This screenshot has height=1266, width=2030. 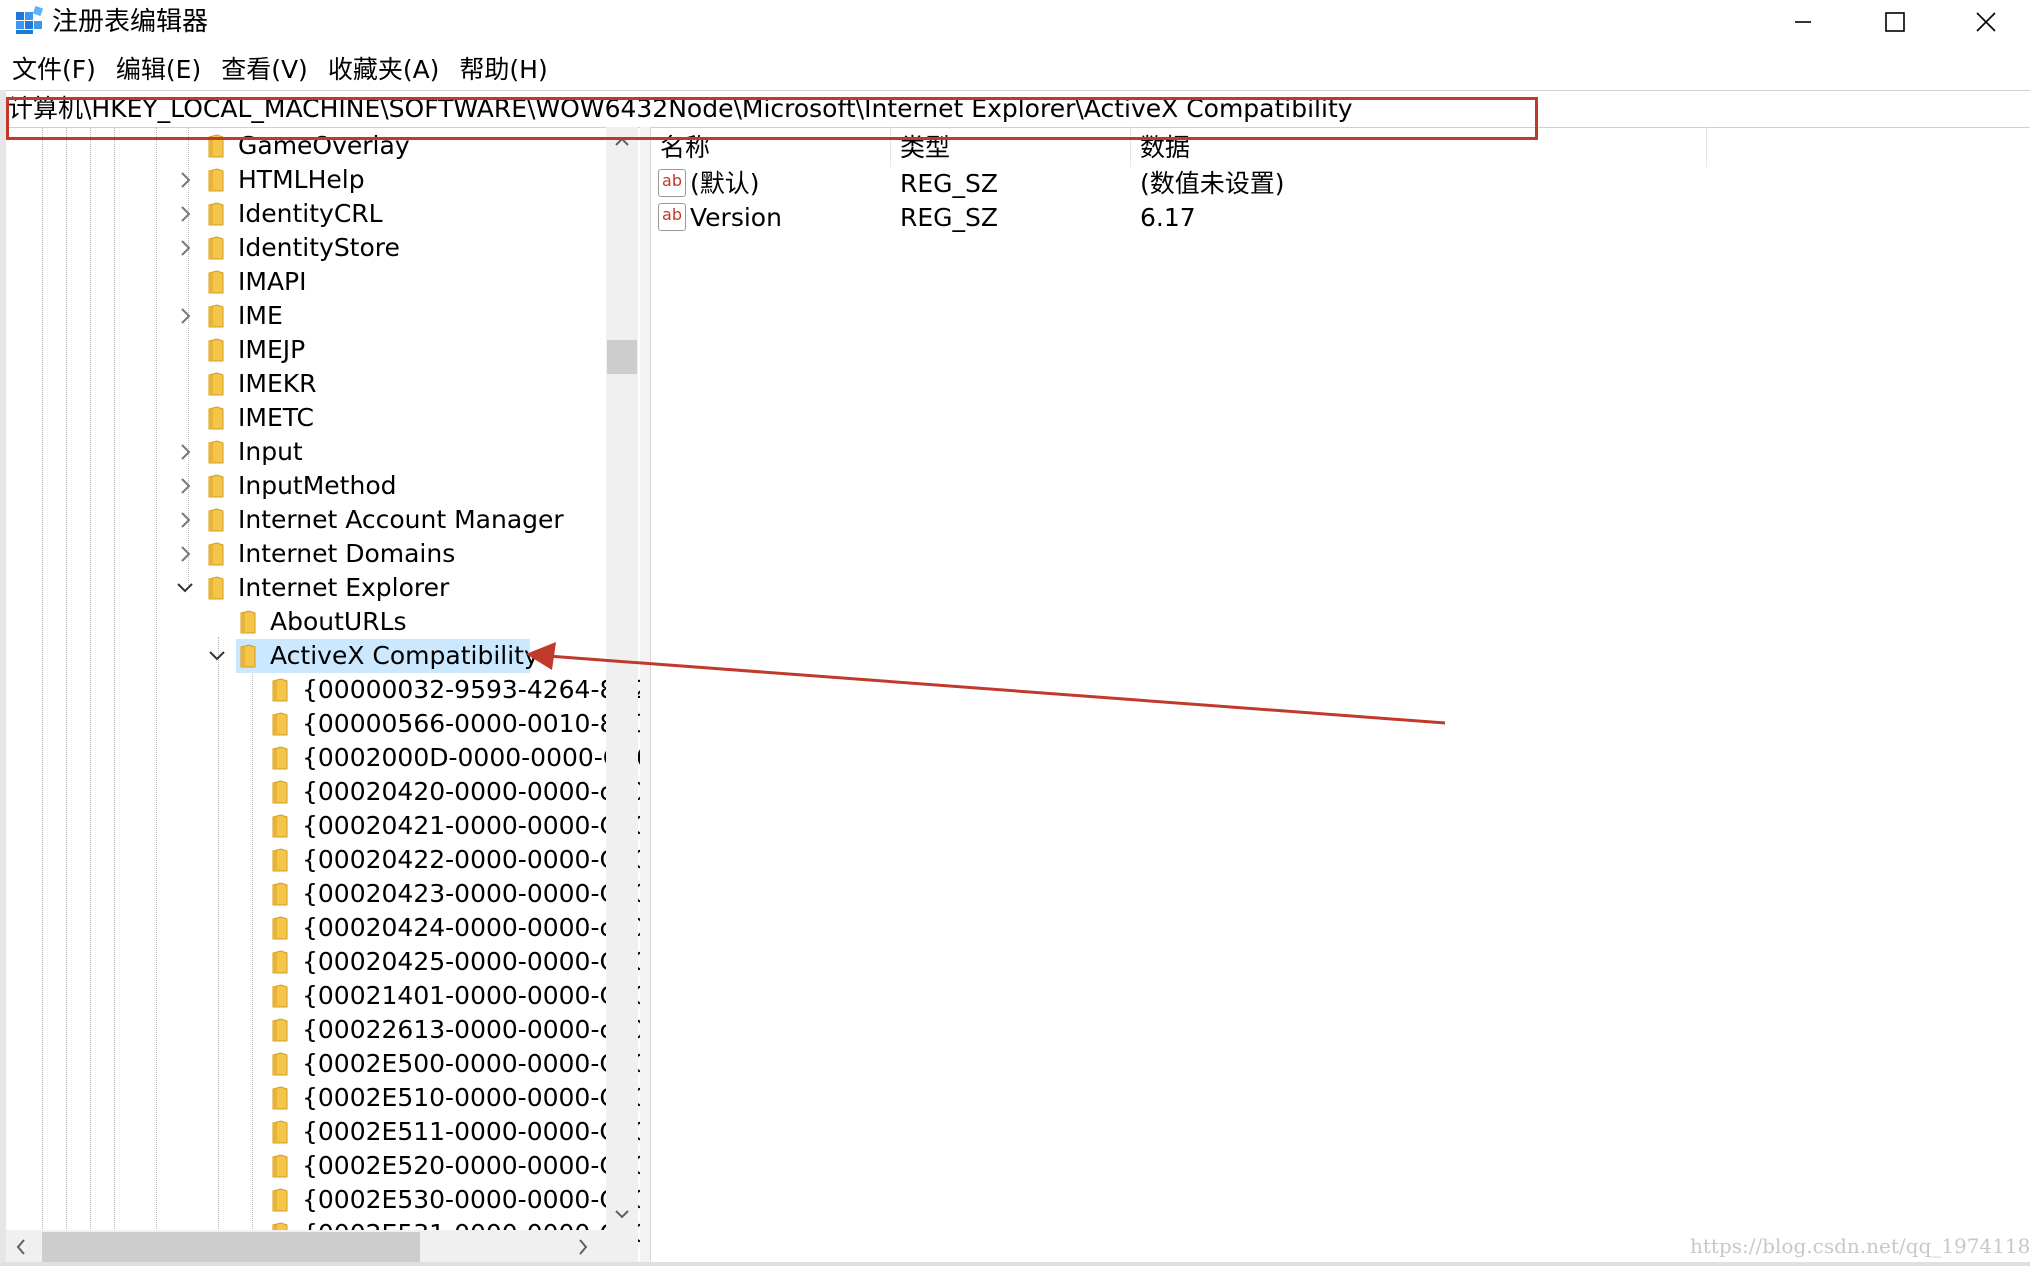 I want to click on value-name: Version, so click(x=736, y=217).